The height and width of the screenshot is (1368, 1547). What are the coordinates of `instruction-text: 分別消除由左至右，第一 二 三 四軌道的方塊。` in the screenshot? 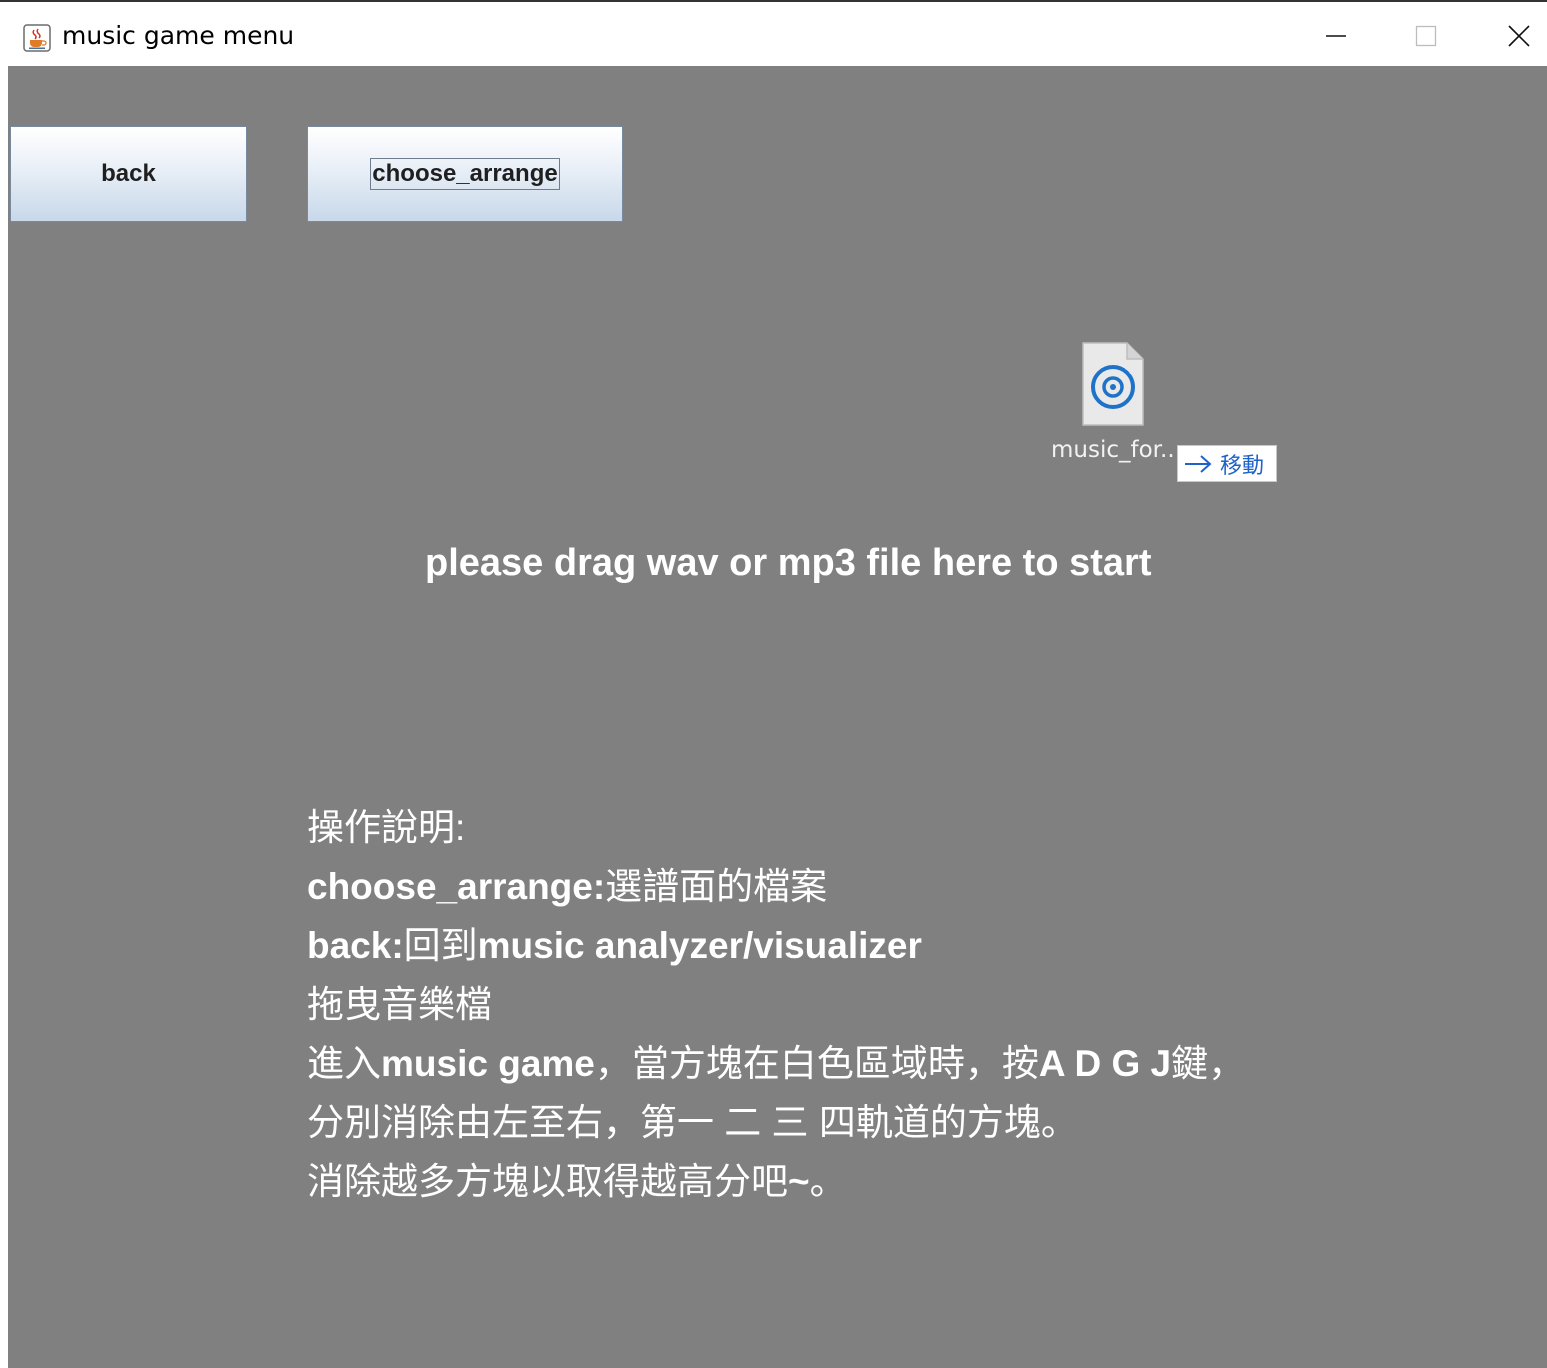 It's located at (692, 1122).